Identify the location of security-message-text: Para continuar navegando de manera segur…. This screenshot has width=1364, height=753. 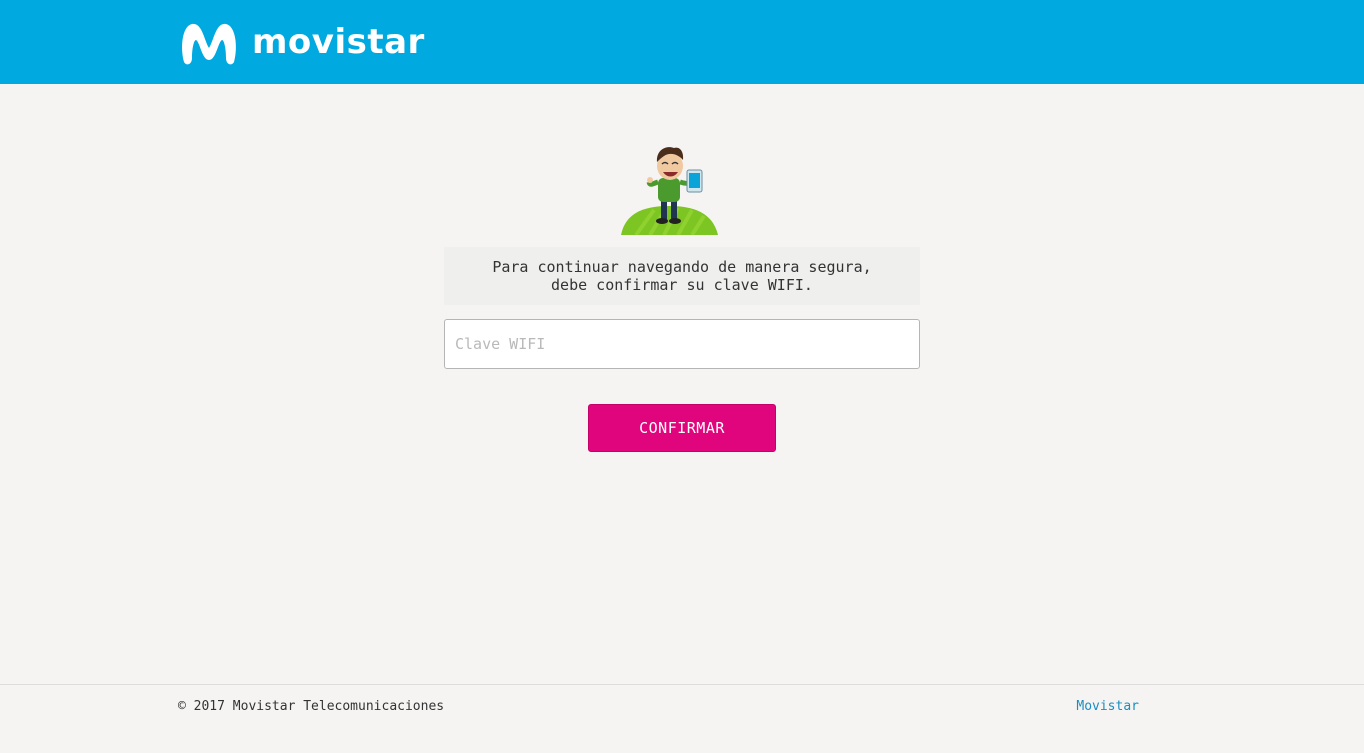
(682, 276).